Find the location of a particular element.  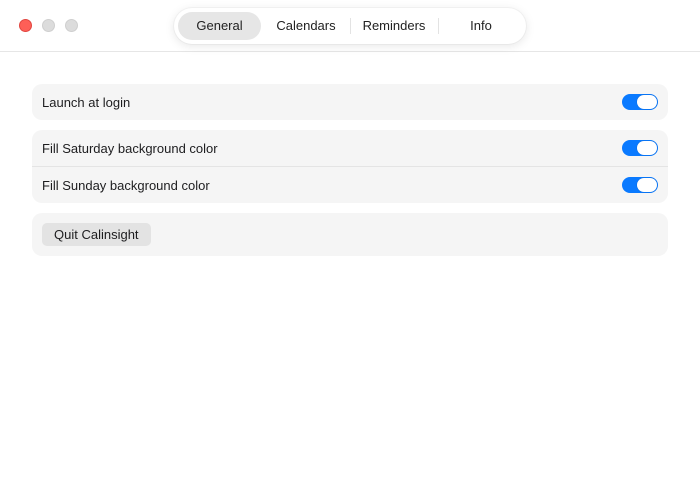

title-bar: General Calendars Reminders Info is located at coordinates (350, 26).